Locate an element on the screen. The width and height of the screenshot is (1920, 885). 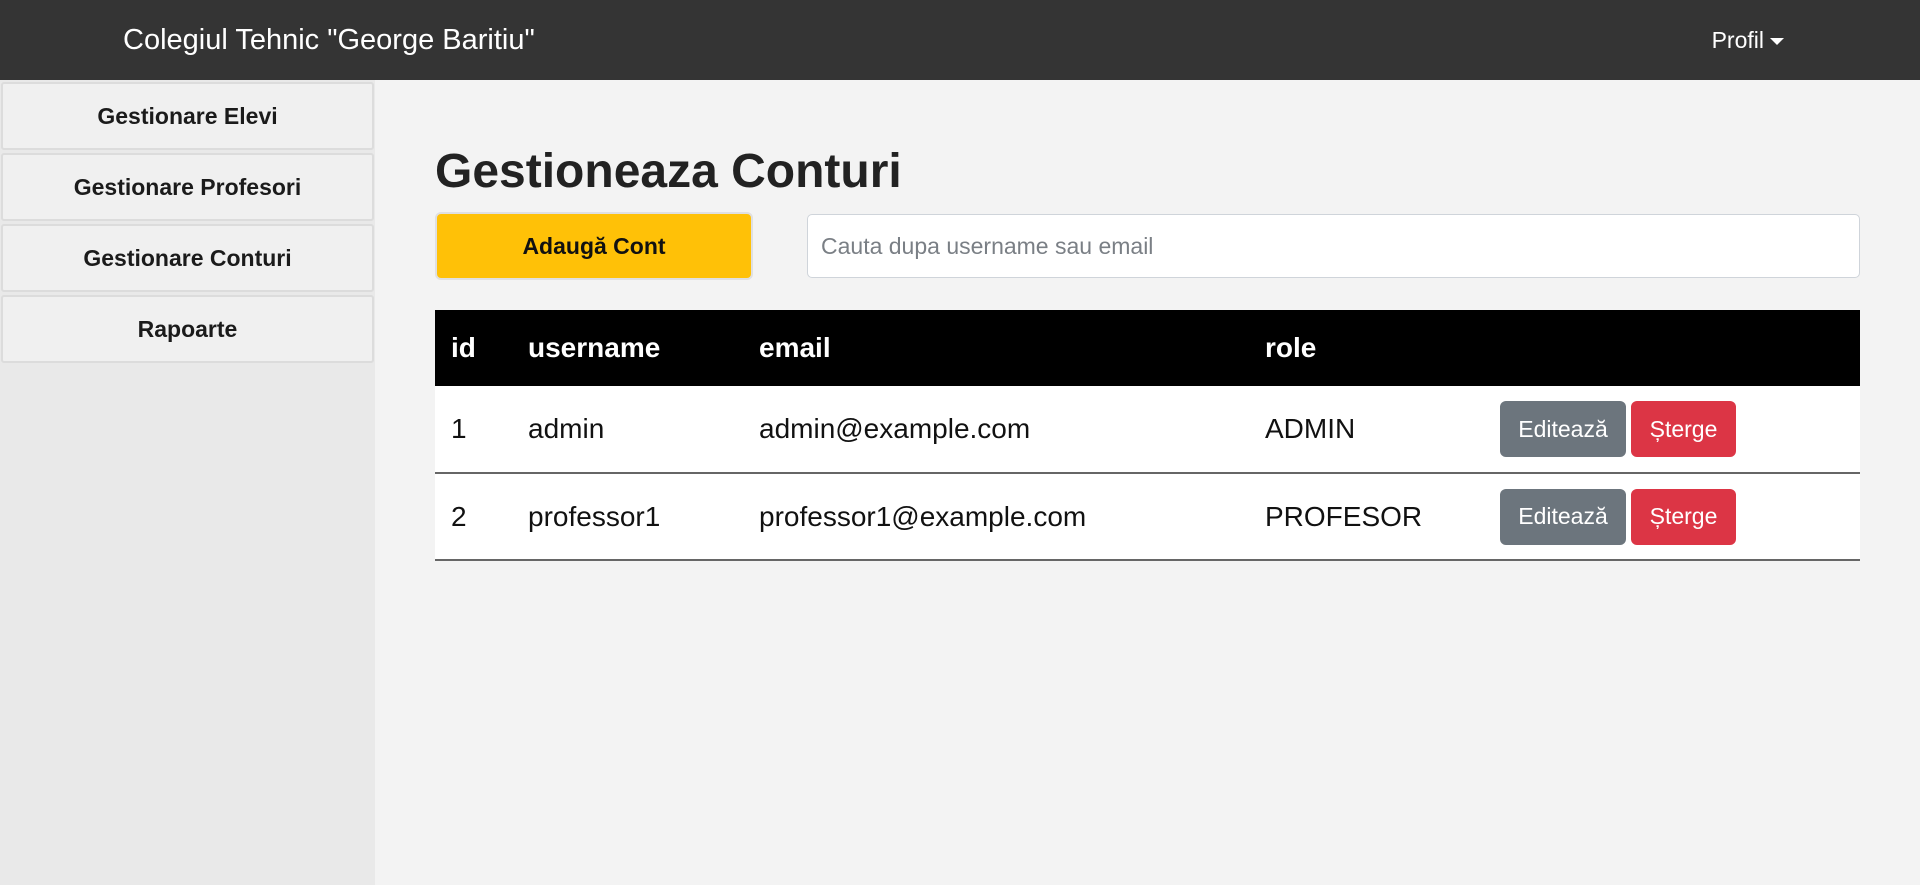
header-role: role is located at coordinates (1291, 347).